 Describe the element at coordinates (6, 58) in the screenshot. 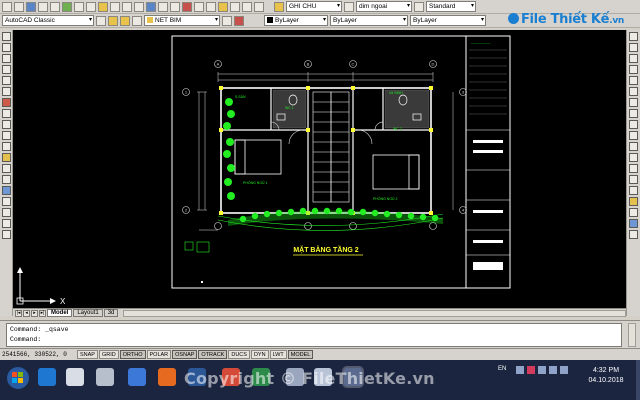

I see `polyline-icon` at that location.